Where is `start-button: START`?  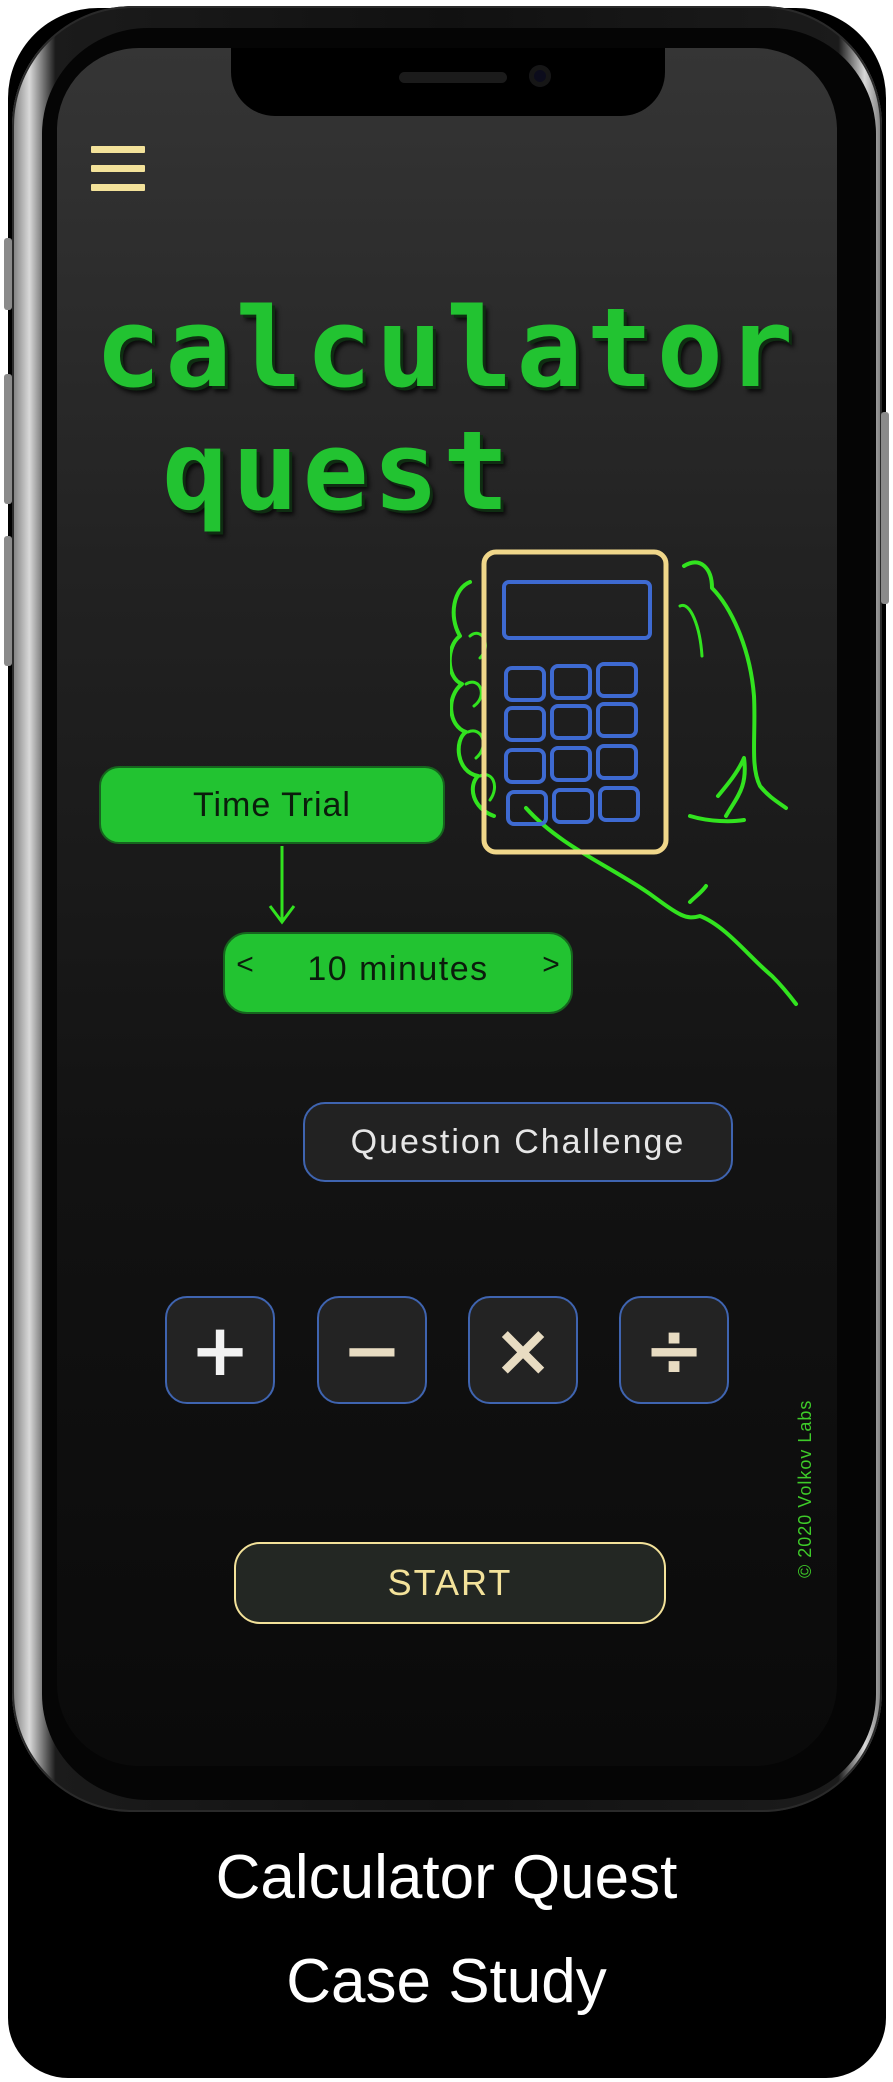 start-button: START is located at coordinates (450, 1583).